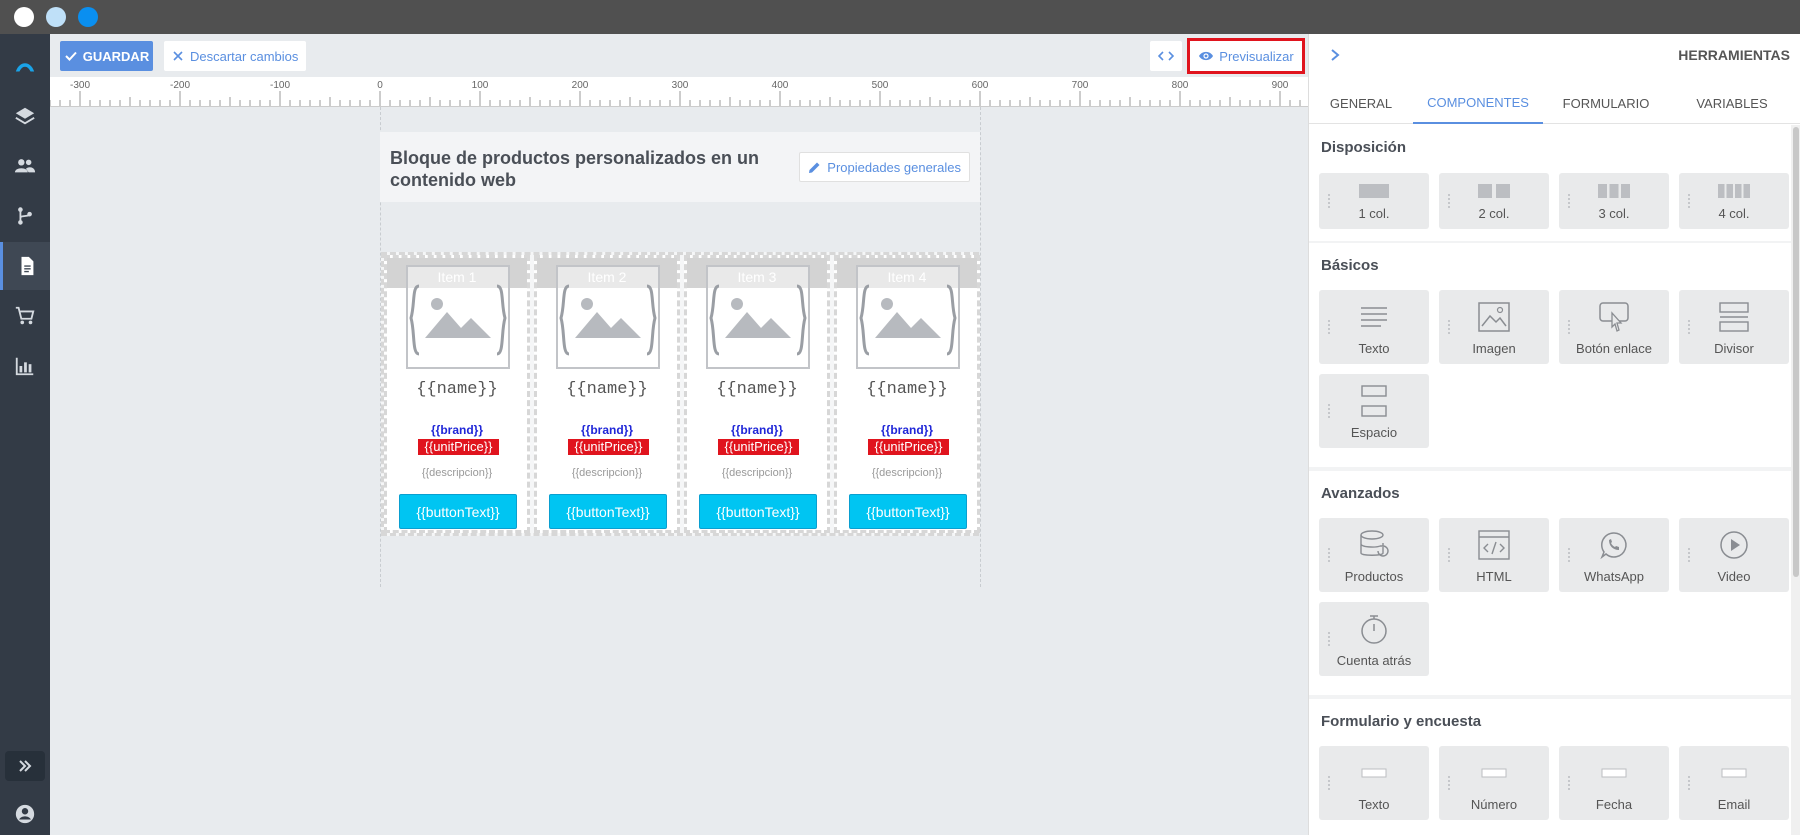 The image size is (1800, 835). I want to click on expand-icon, so click(25, 766).